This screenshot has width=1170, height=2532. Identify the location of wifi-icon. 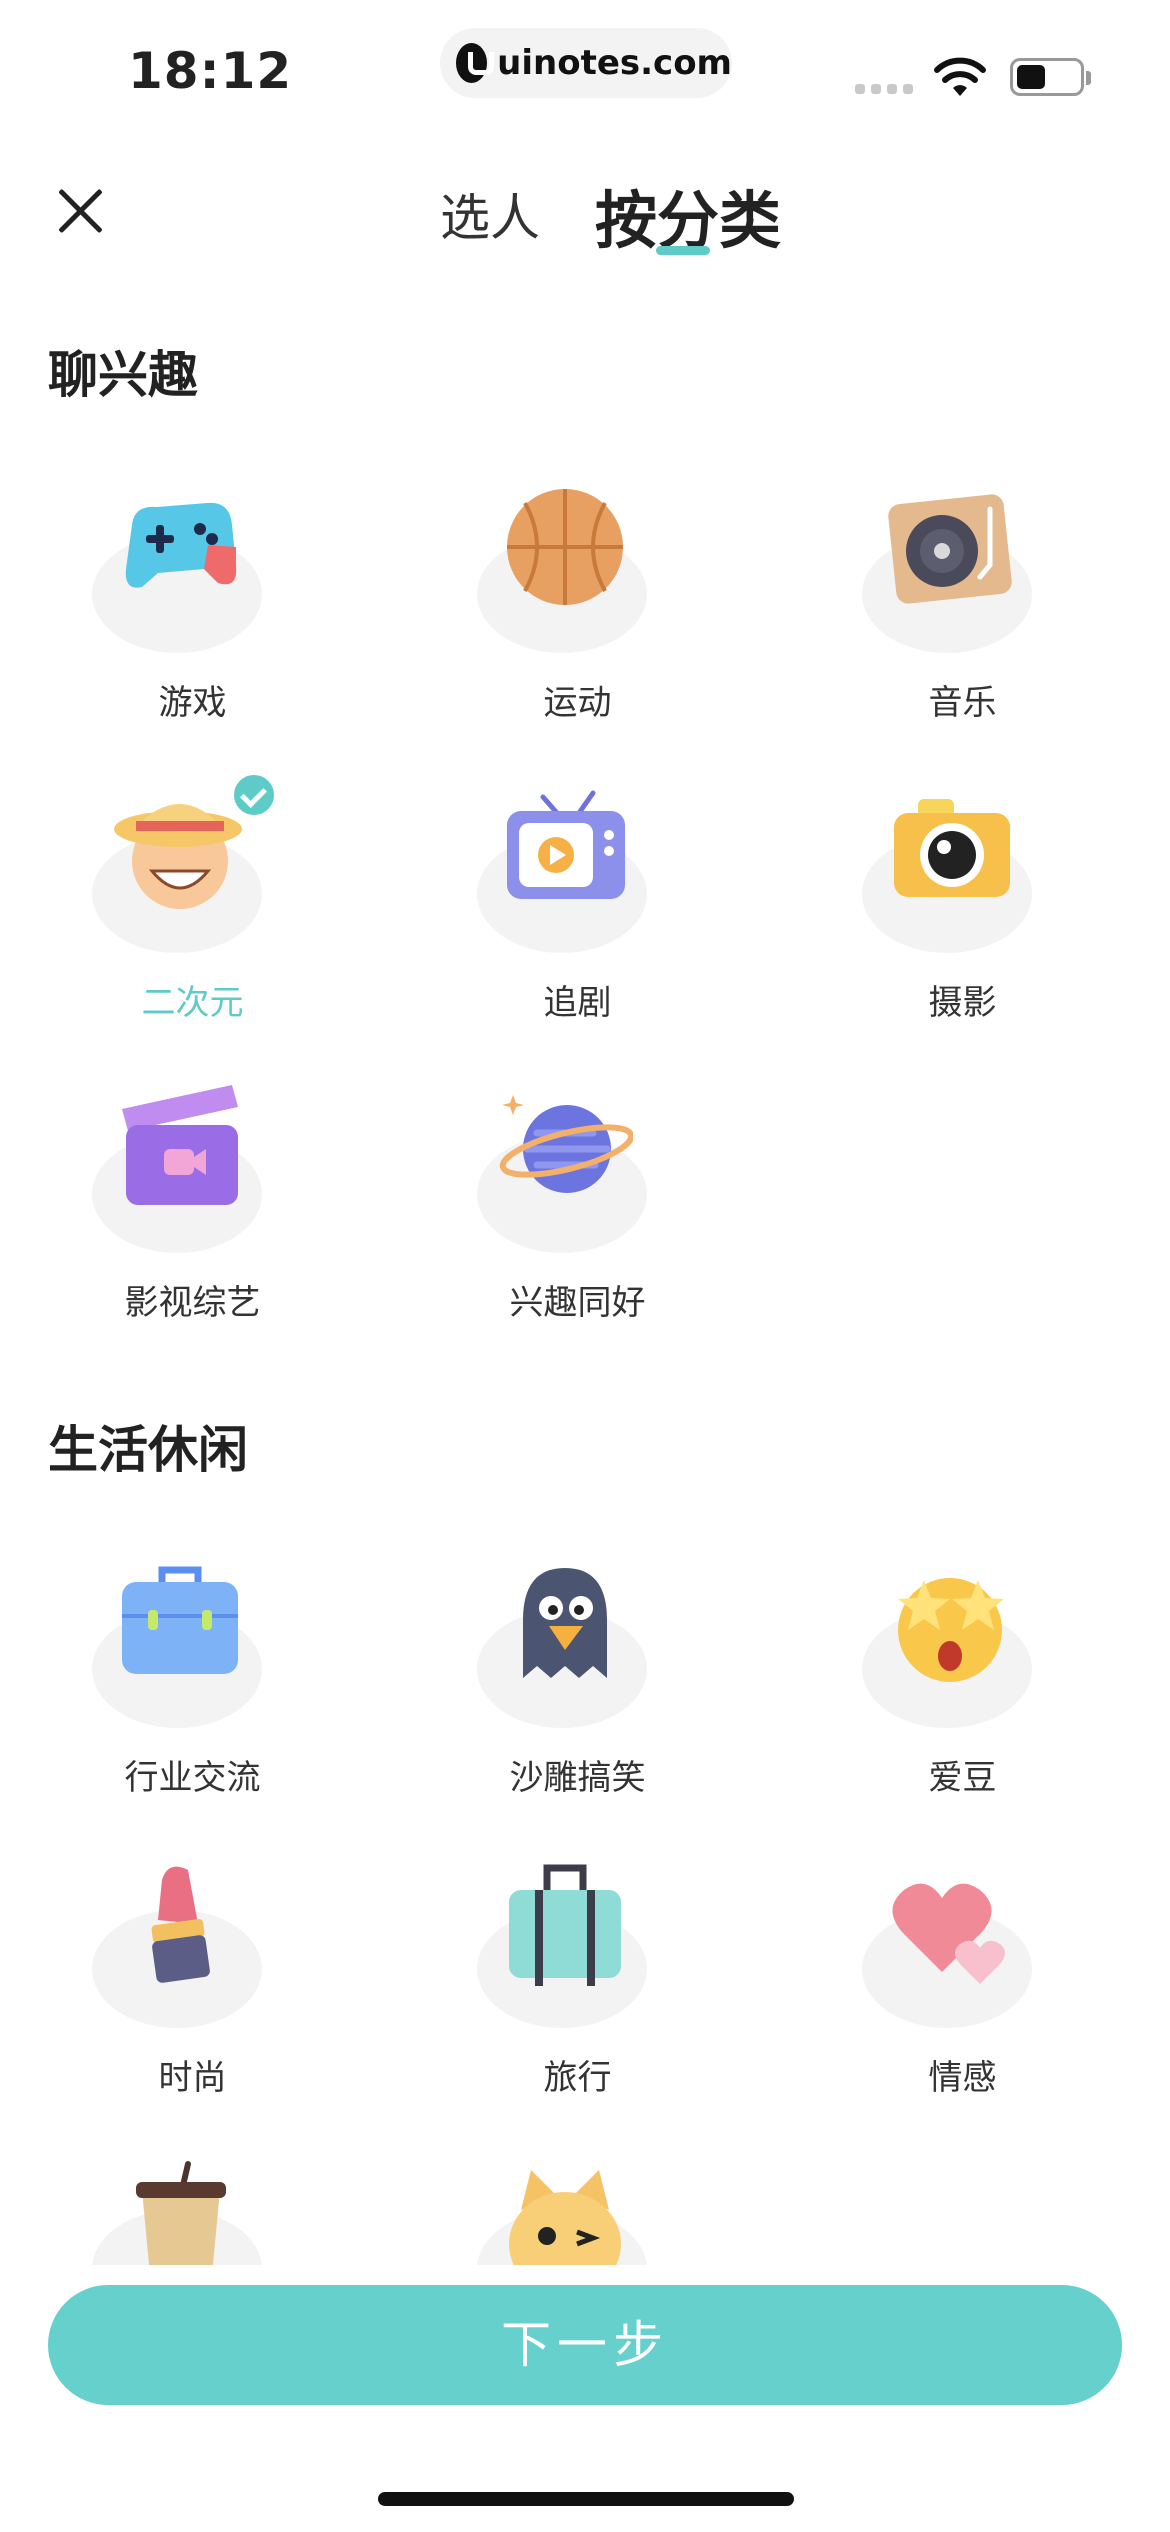
(960, 76).